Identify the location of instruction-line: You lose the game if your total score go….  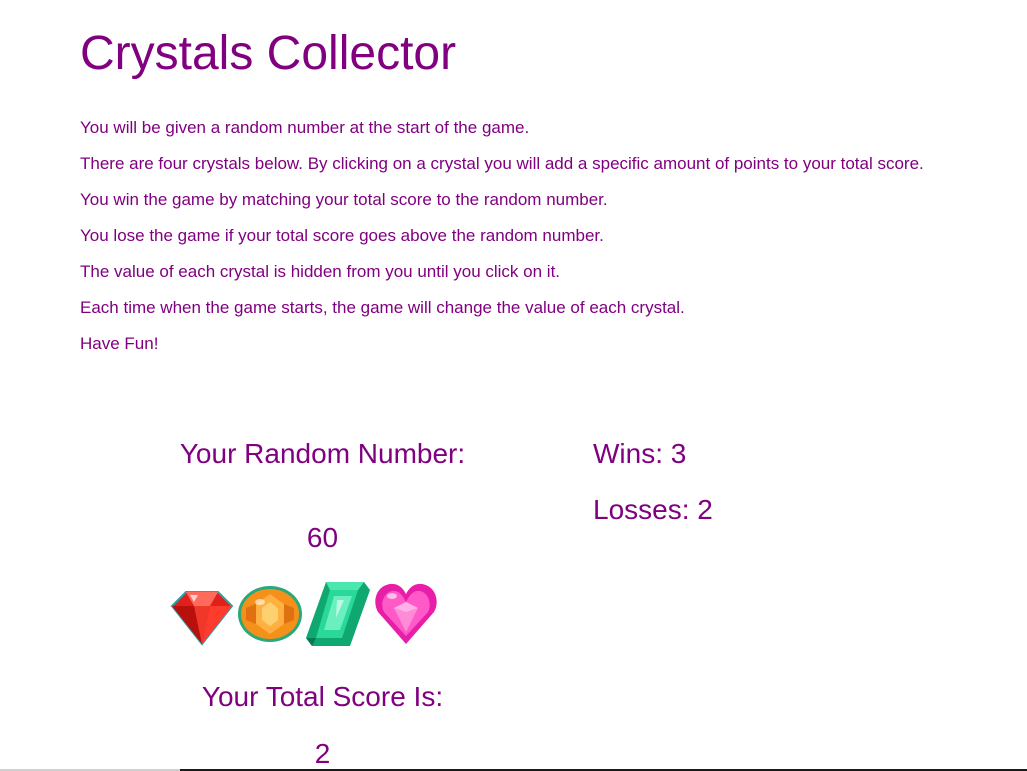
(342, 235).